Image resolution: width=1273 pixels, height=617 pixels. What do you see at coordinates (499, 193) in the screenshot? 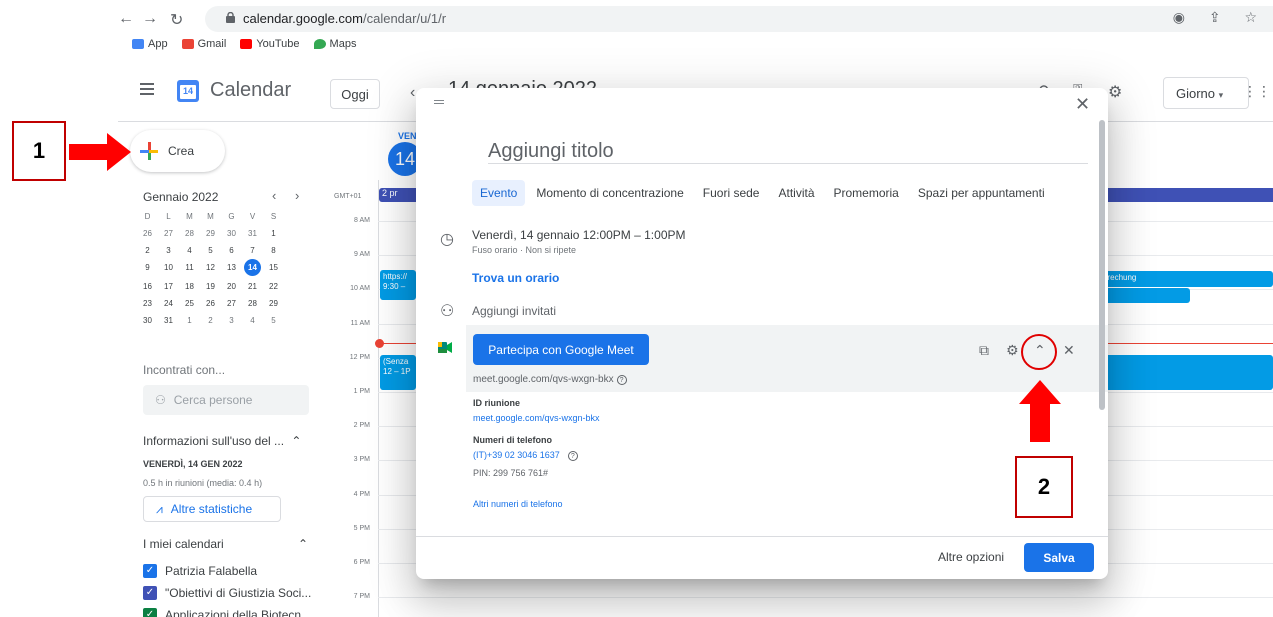
I see `tab-event: Evento` at bounding box center [499, 193].